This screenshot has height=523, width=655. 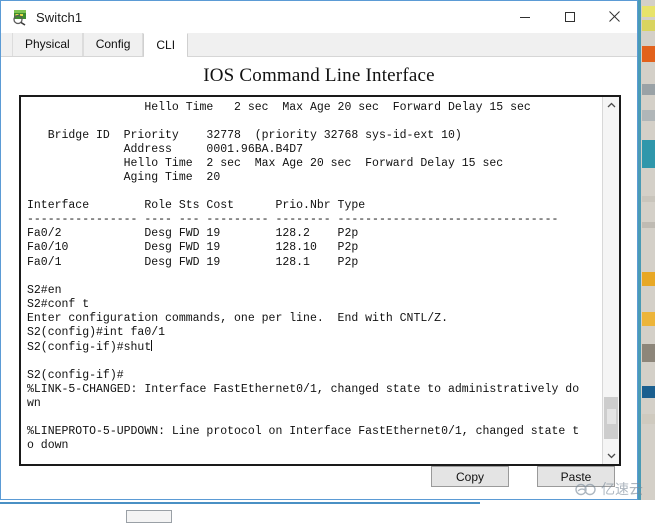 I want to click on chevron-up-icon, so click(x=611, y=105).